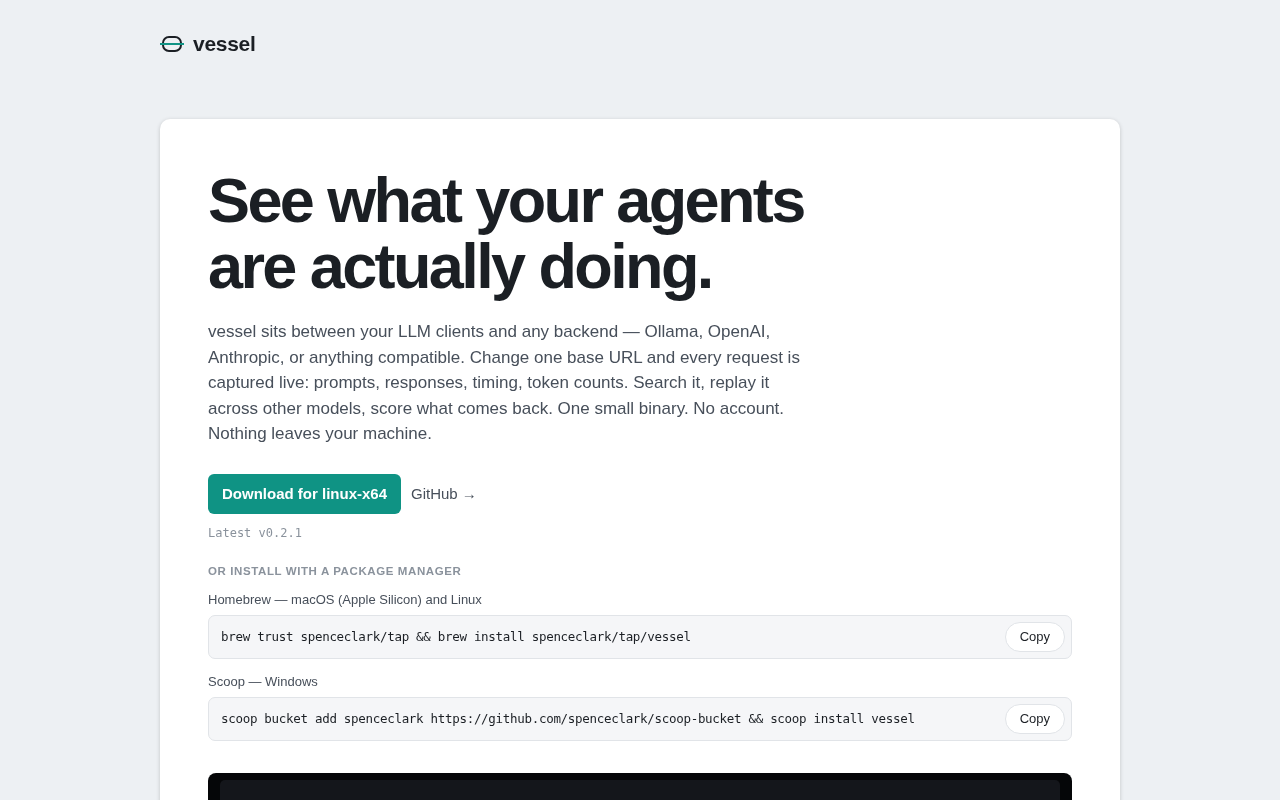 This screenshot has height=800, width=1280. What do you see at coordinates (444, 493) in the screenshot?
I see `github-link: GitHub →` at bounding box center [444, 493].